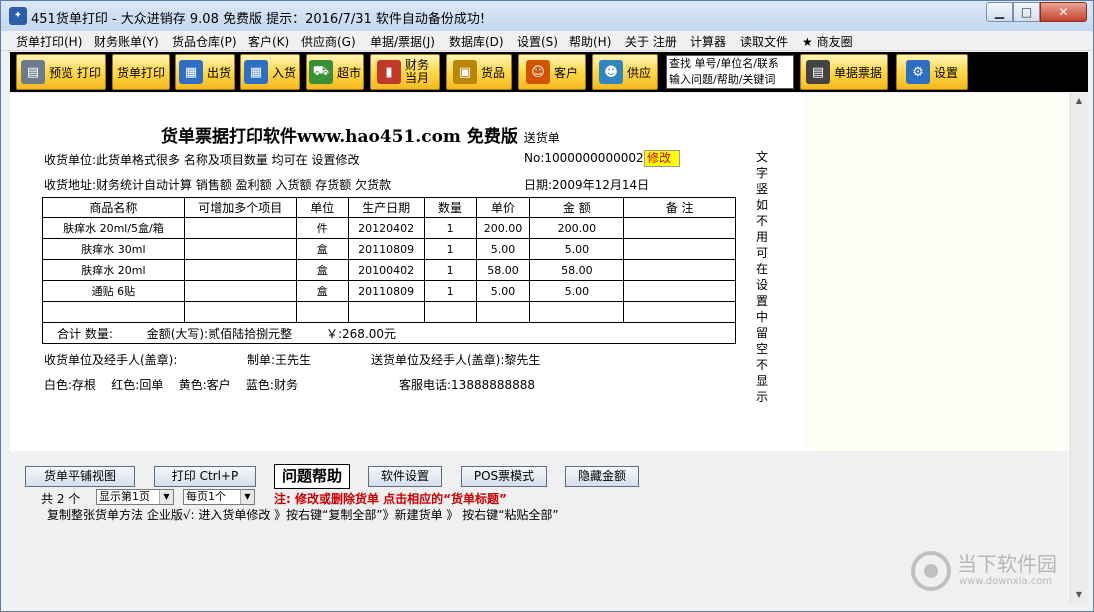 The image size is (1094, 612). I want to click on column-header: 生产日期, so click(386, 207).